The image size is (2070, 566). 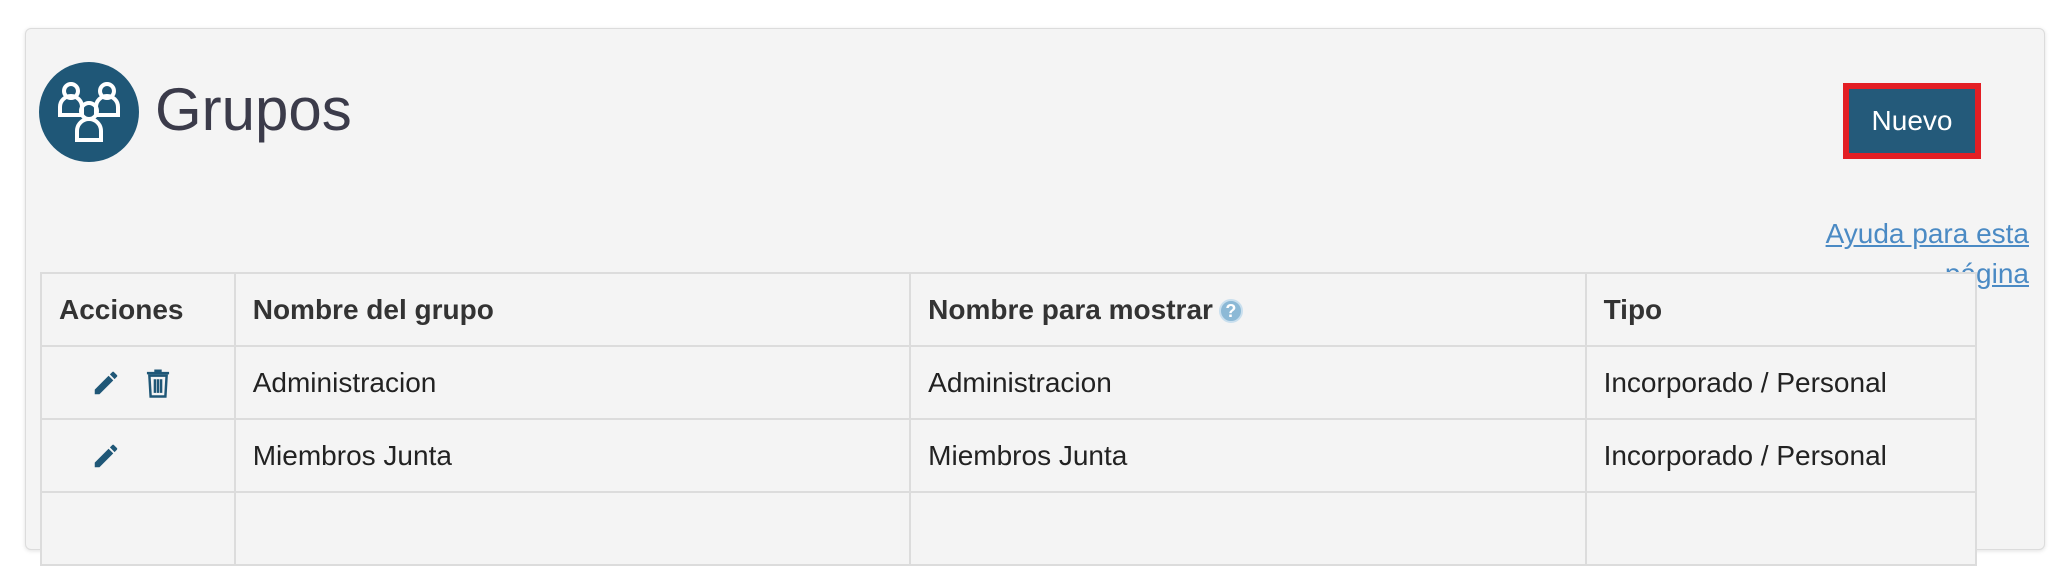 What do you see at coordinates (158, 383) in the screenshot?
I see `delete-icon` at bounding box center [158, 383].